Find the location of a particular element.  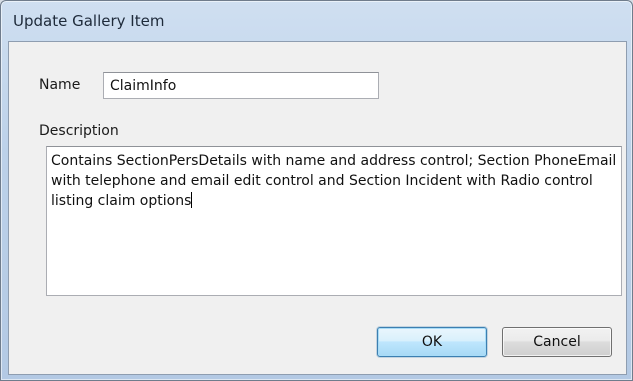

name-label: Name is located at coordinates (60, 85).